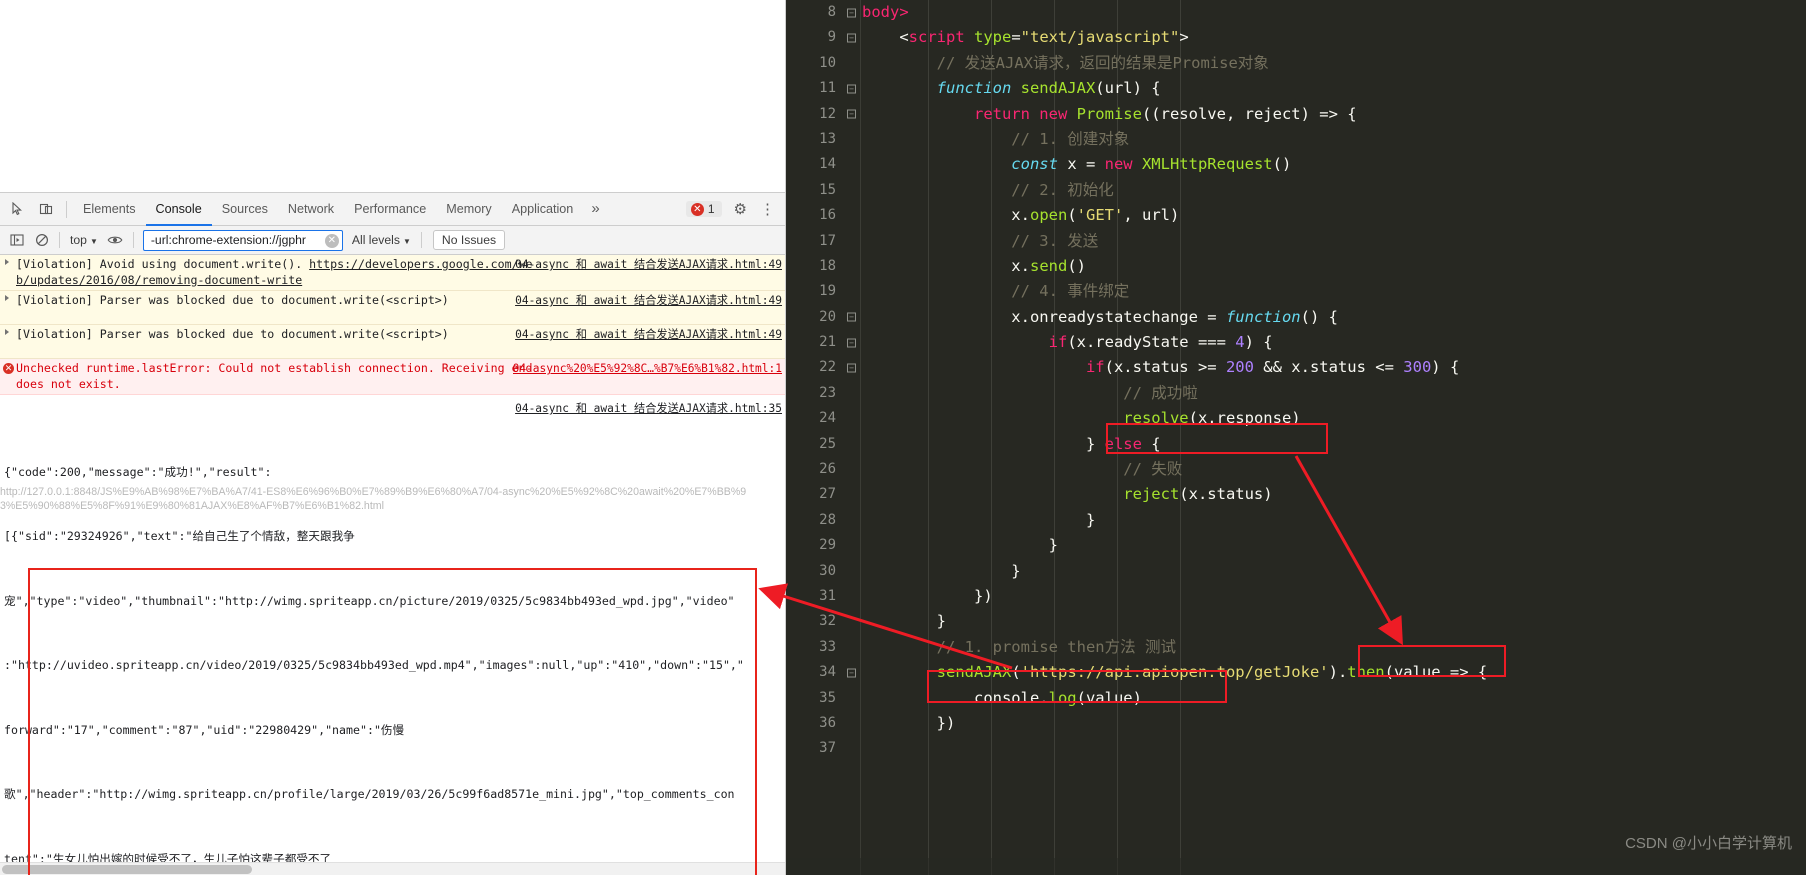 The image size is (1806, 875). What do you see at coordinates (827, 697) in the screenshot?
I see `line-number: 35` at bounding box center [827, 697].